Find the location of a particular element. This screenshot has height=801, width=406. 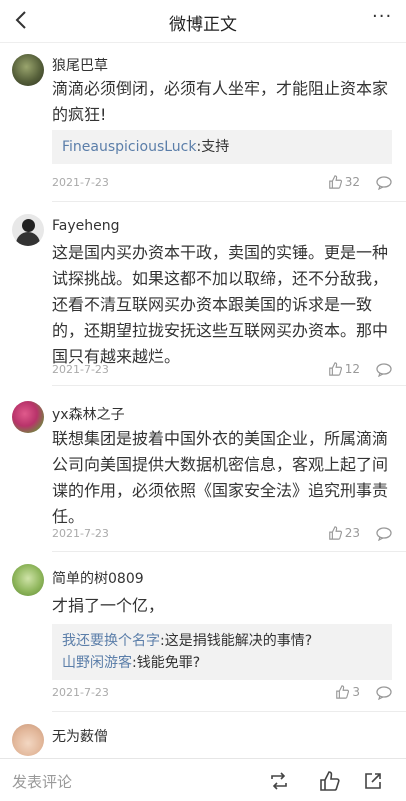

reply-item: 我还要换个名字:这是捐钱能解决的事情? is located at coordinates (222, 641).